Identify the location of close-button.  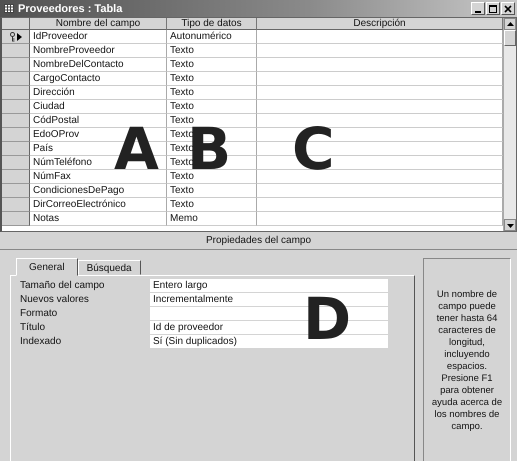
(508, 8).